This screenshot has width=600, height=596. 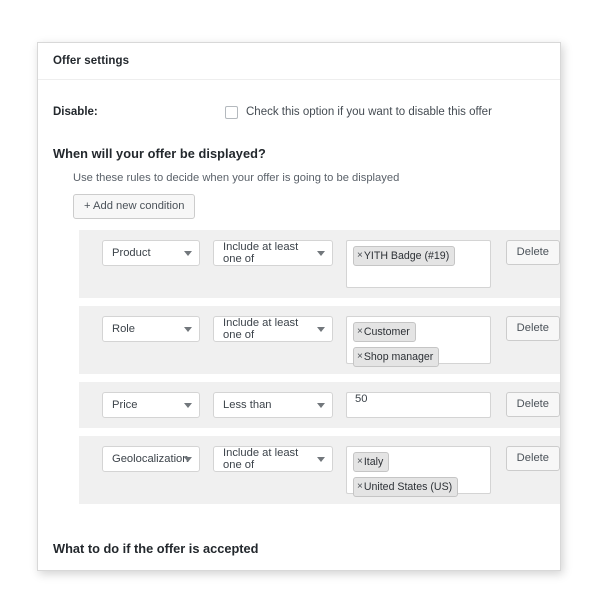 What do you see at coordinates (75, 112) in the screenshot?
I see `disable-label: Disable:` at bounding box center [75, 112].